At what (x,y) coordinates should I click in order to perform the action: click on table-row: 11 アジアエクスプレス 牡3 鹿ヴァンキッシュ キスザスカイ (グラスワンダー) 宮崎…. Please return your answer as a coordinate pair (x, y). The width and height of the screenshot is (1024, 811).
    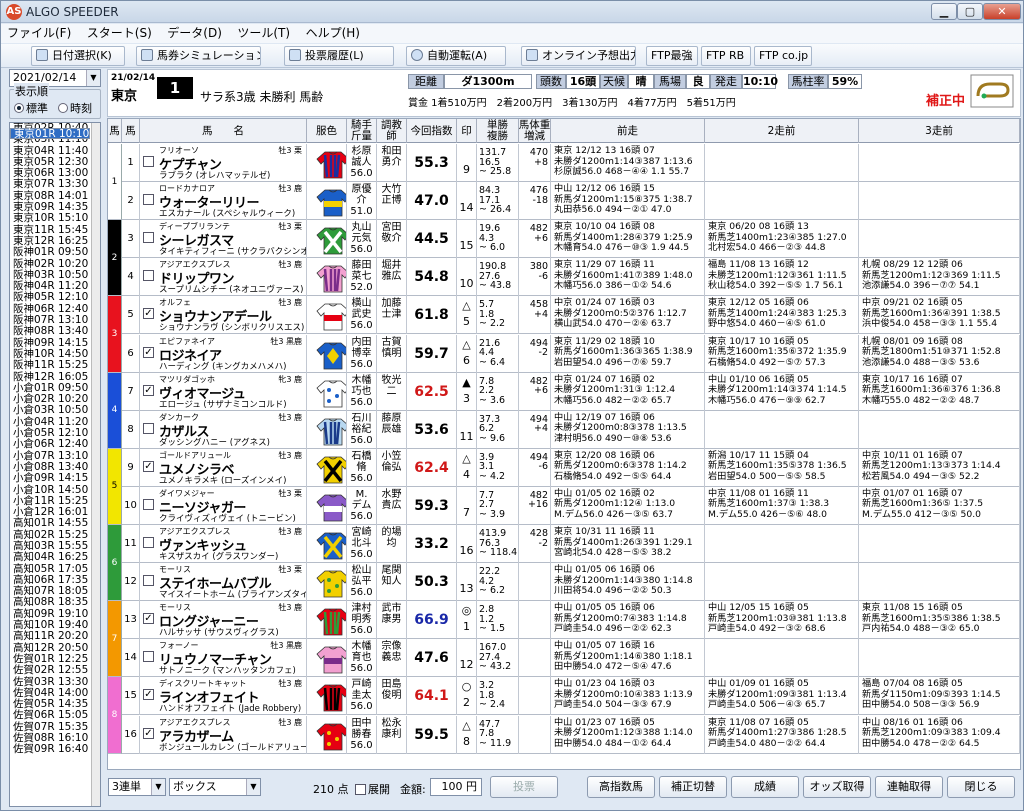
    Looking at the image, I should click on (564, 544).